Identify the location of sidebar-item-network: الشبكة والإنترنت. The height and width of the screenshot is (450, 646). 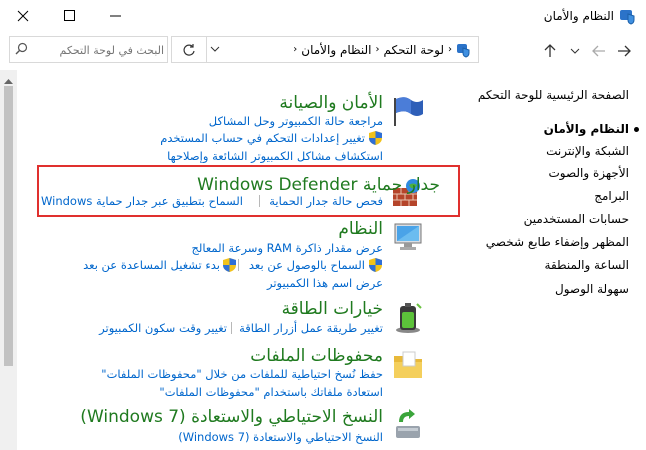
(587, 151).